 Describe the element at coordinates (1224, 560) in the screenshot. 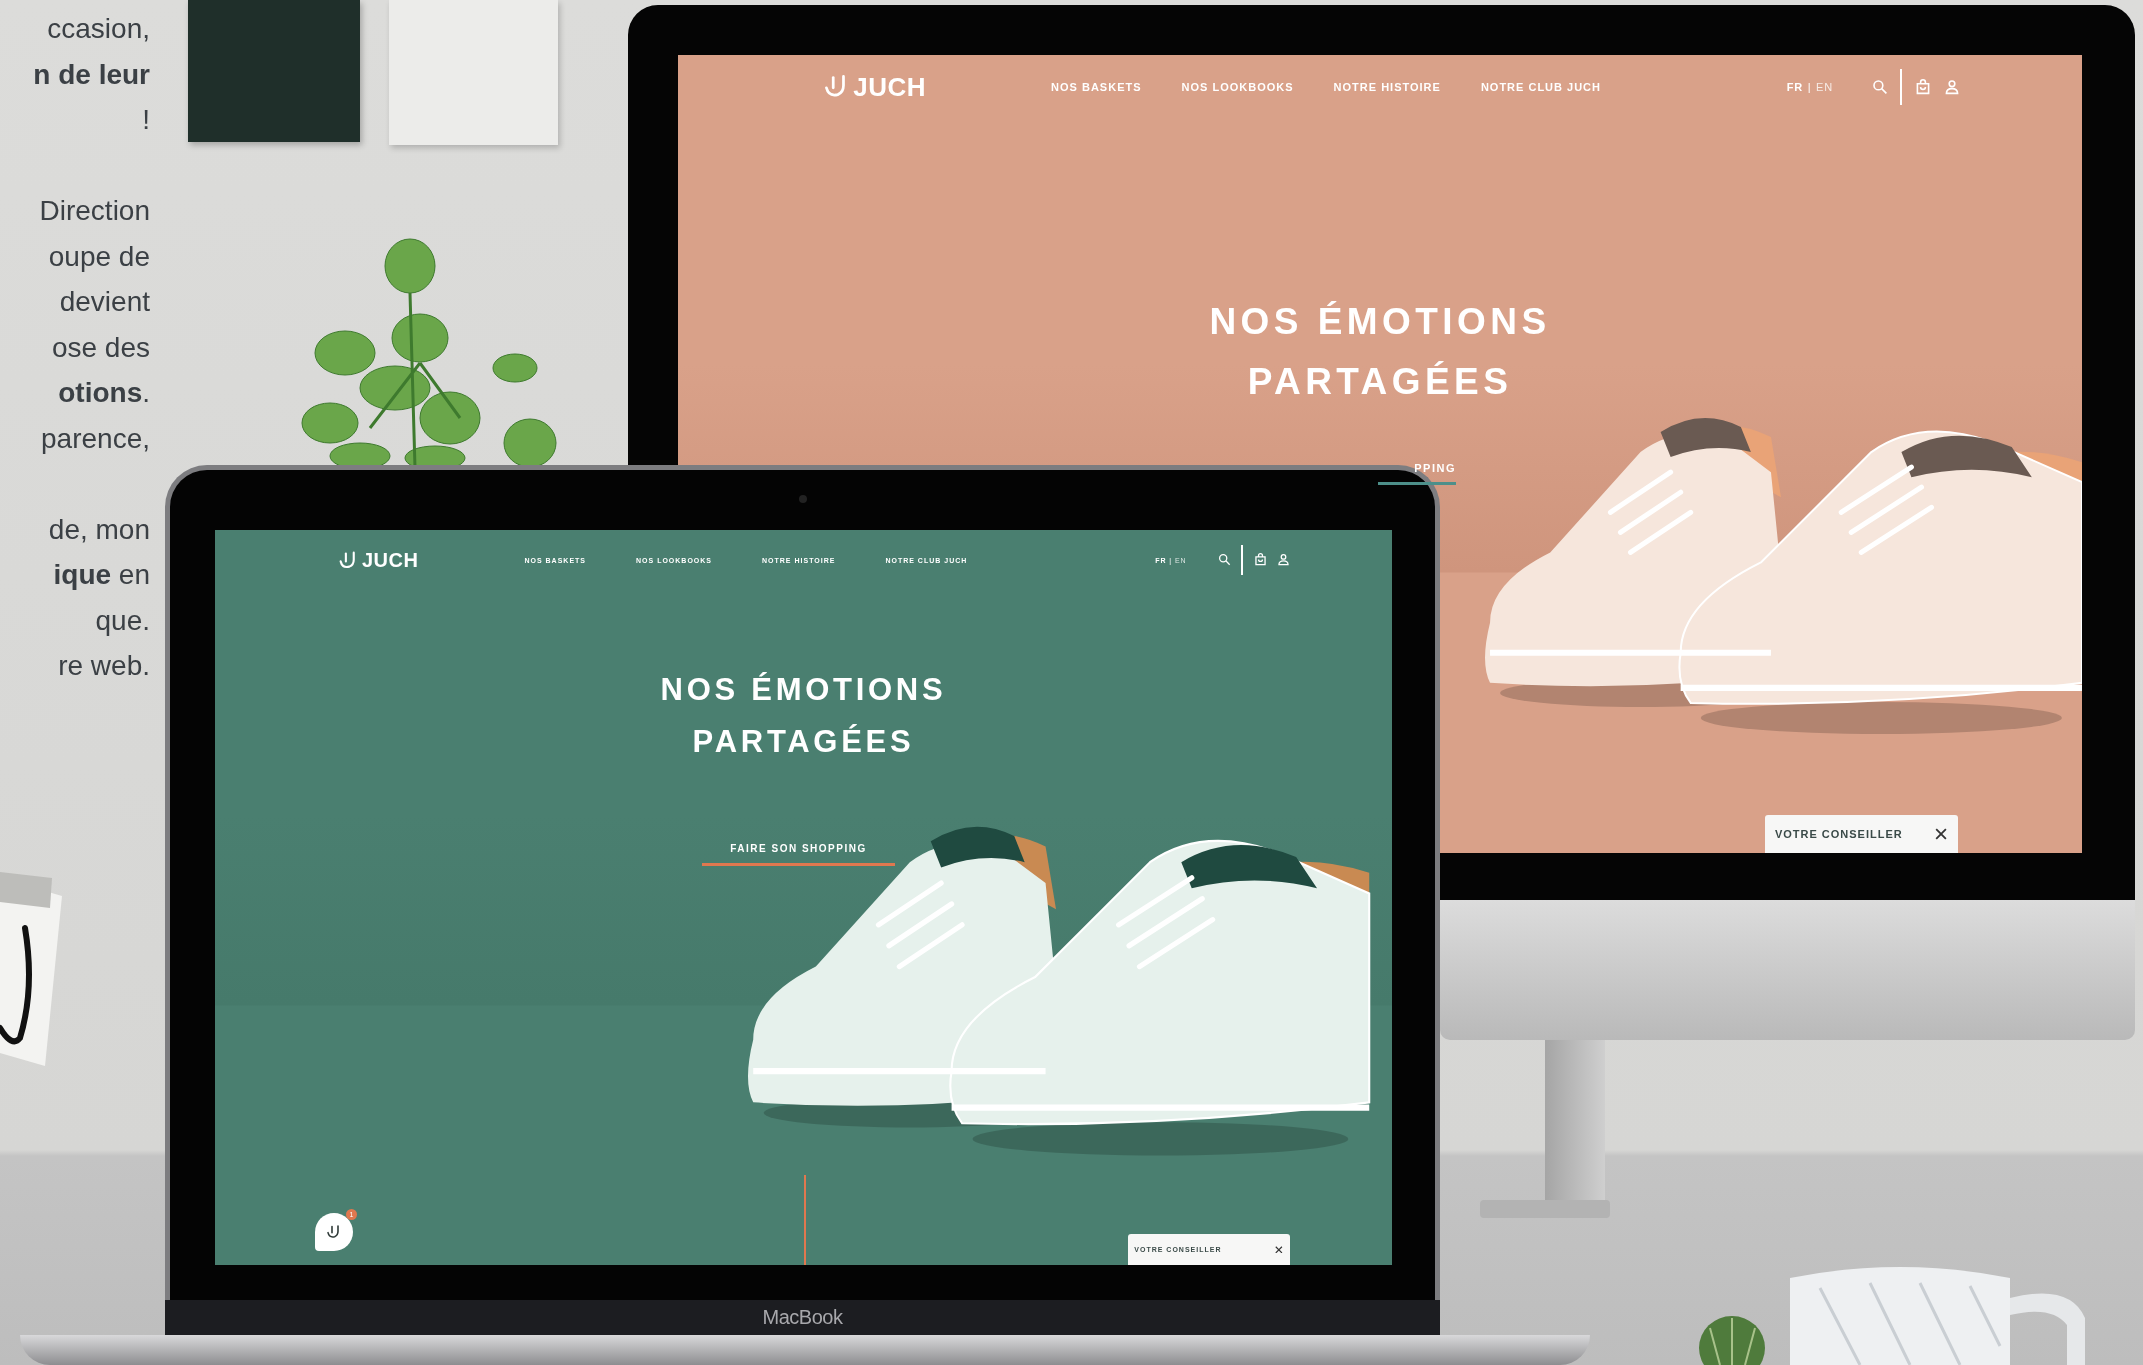

I see `search-icon` at that location.